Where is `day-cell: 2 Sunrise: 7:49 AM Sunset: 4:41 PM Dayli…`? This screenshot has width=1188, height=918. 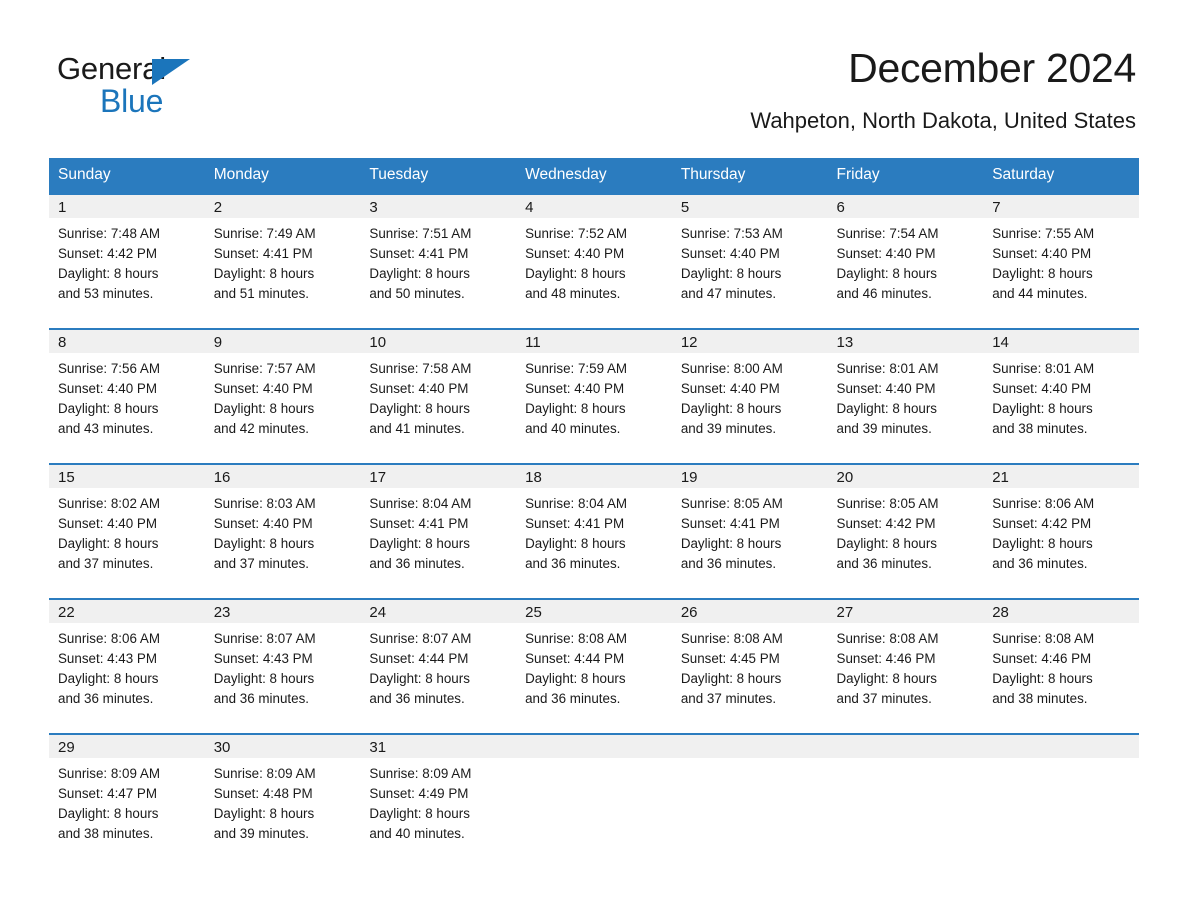 day-cell: 2 Sunrise: 7:49 AM Sunset: 4:41 PM Dayli… is located at coordinates (282, 261).